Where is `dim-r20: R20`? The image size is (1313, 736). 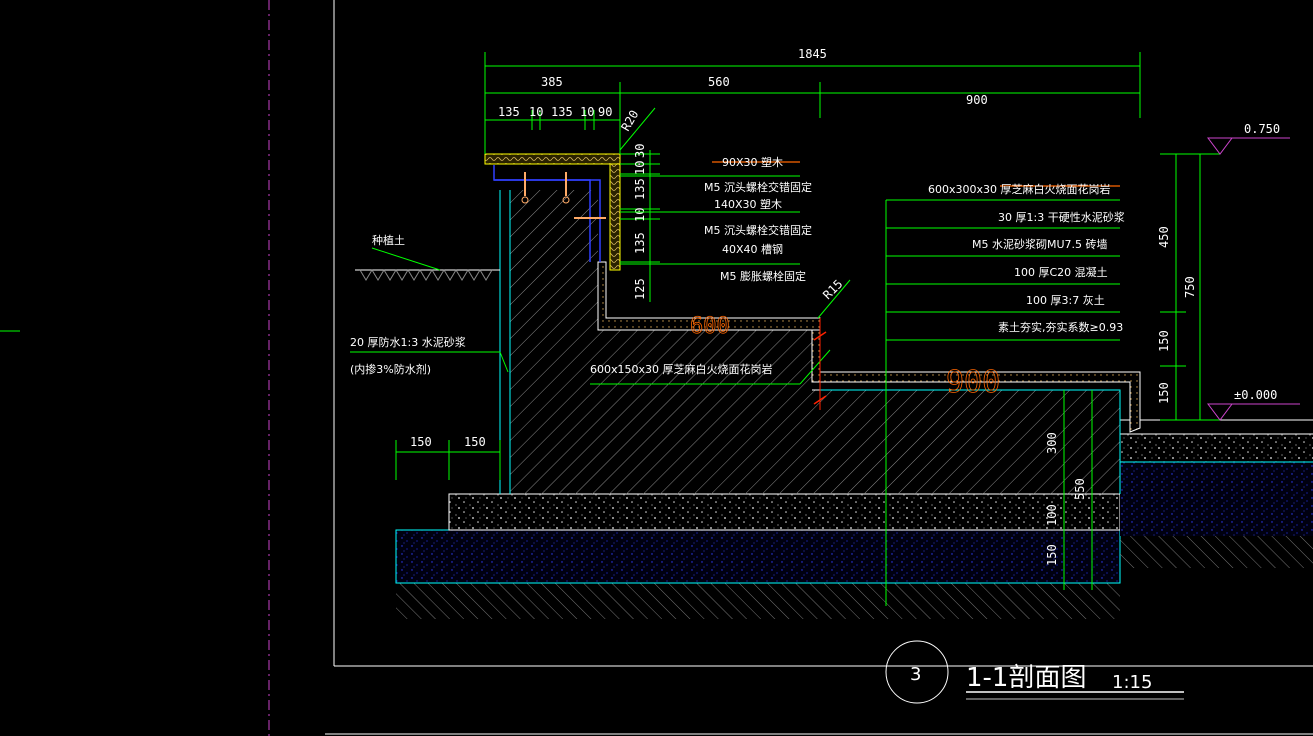 dim-r20: R20 is located at coordinates (629, 121).